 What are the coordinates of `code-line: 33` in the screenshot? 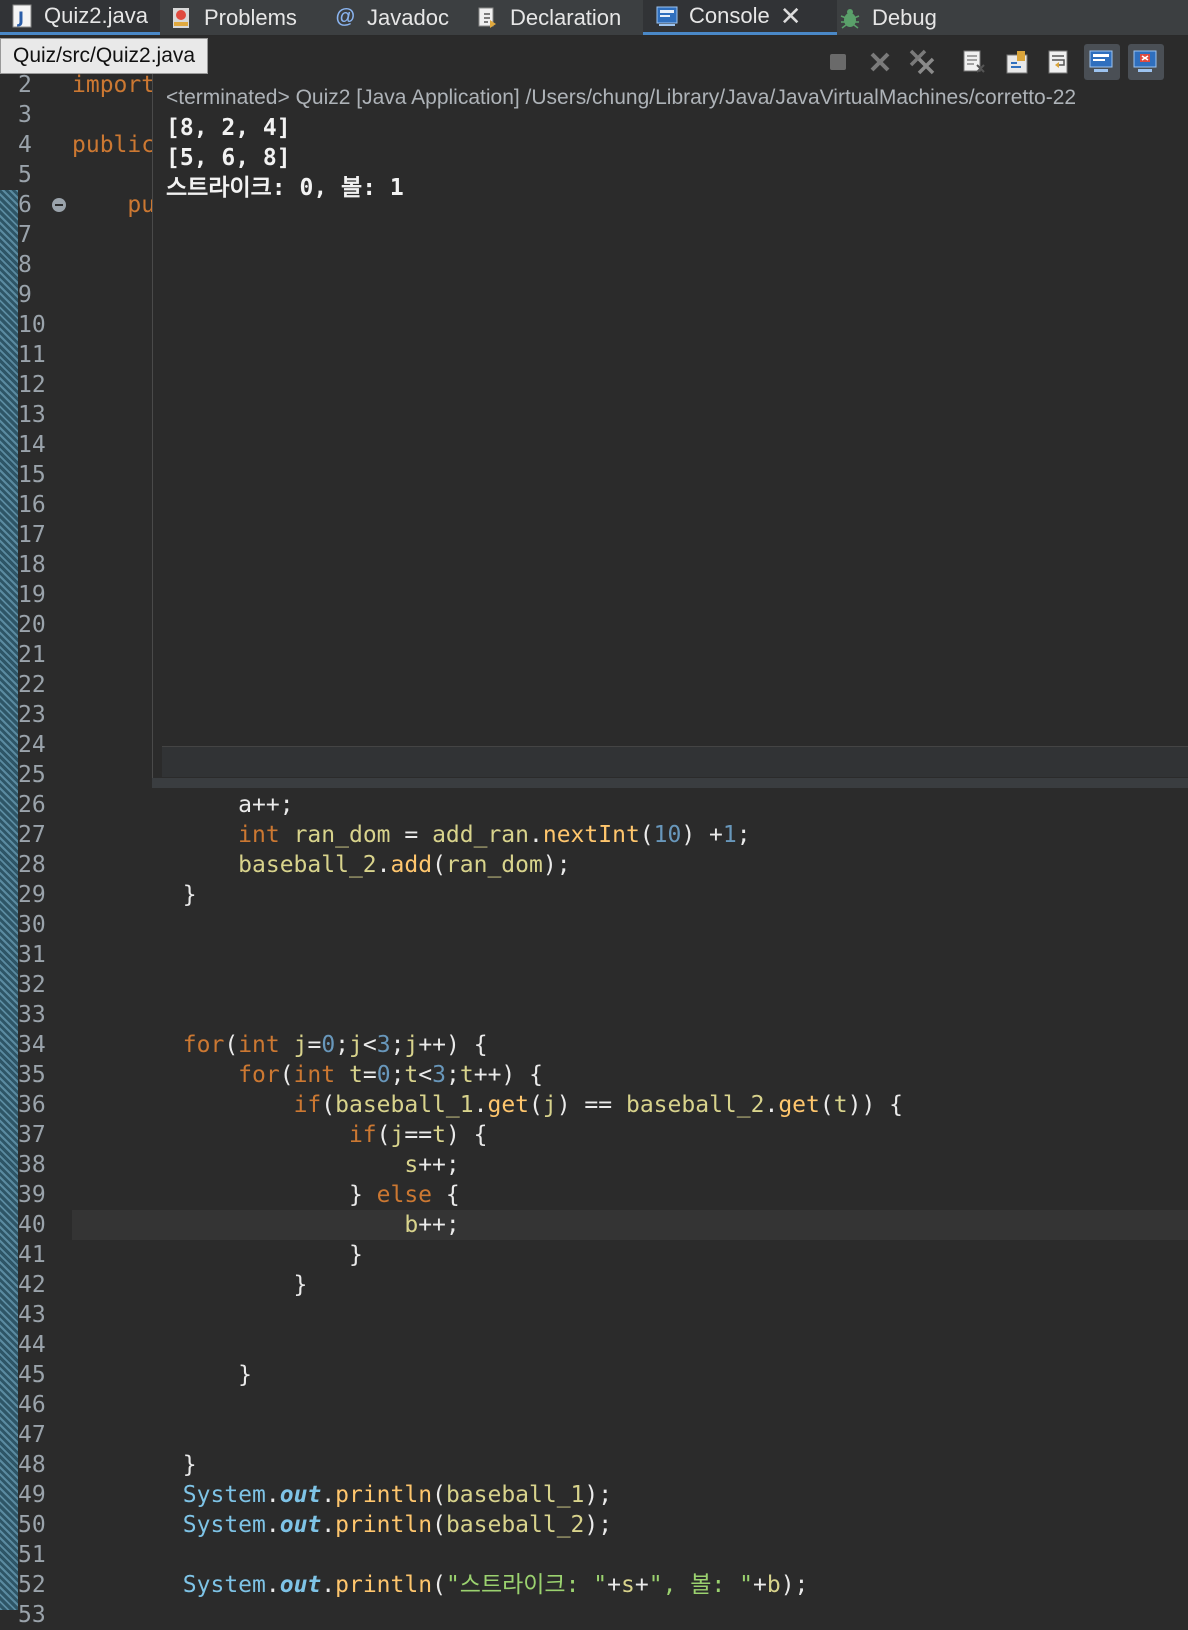 It's located at (594, 1015).